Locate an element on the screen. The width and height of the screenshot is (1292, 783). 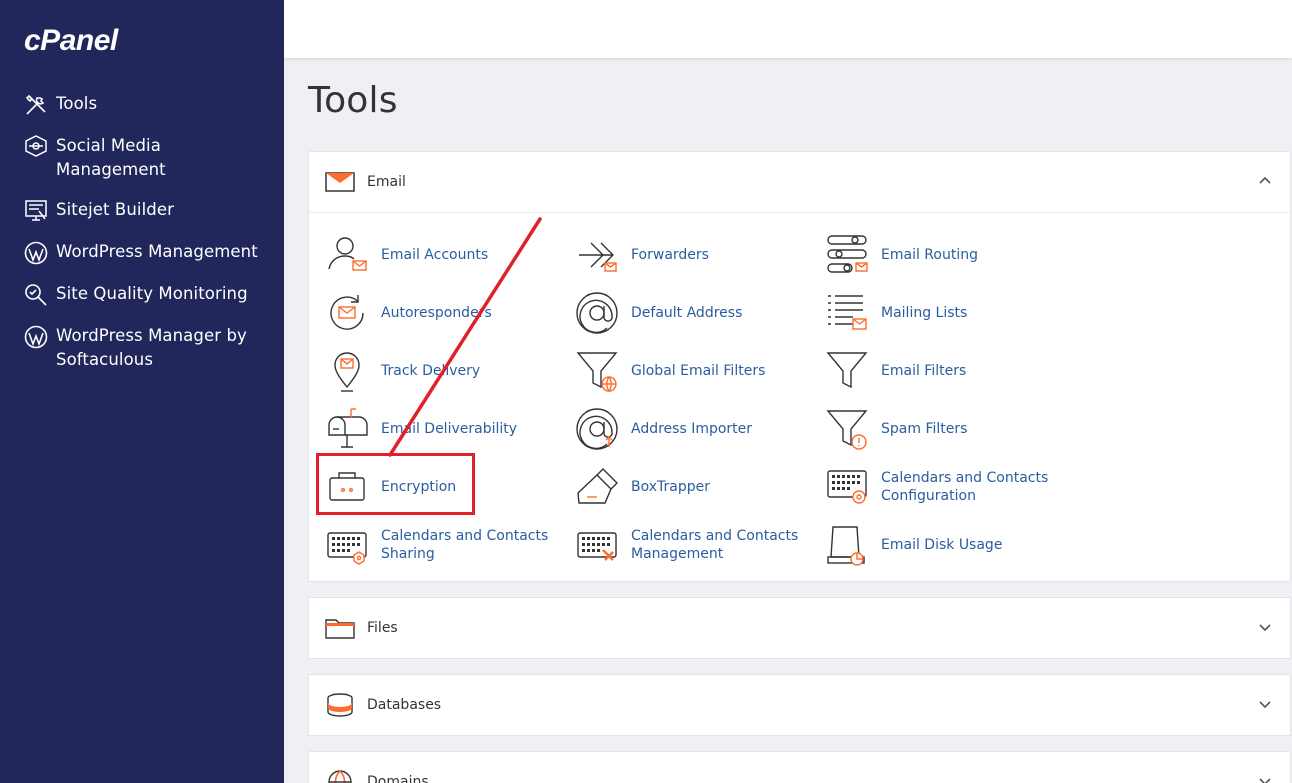
database-icon is located at coordinates (340, 705).